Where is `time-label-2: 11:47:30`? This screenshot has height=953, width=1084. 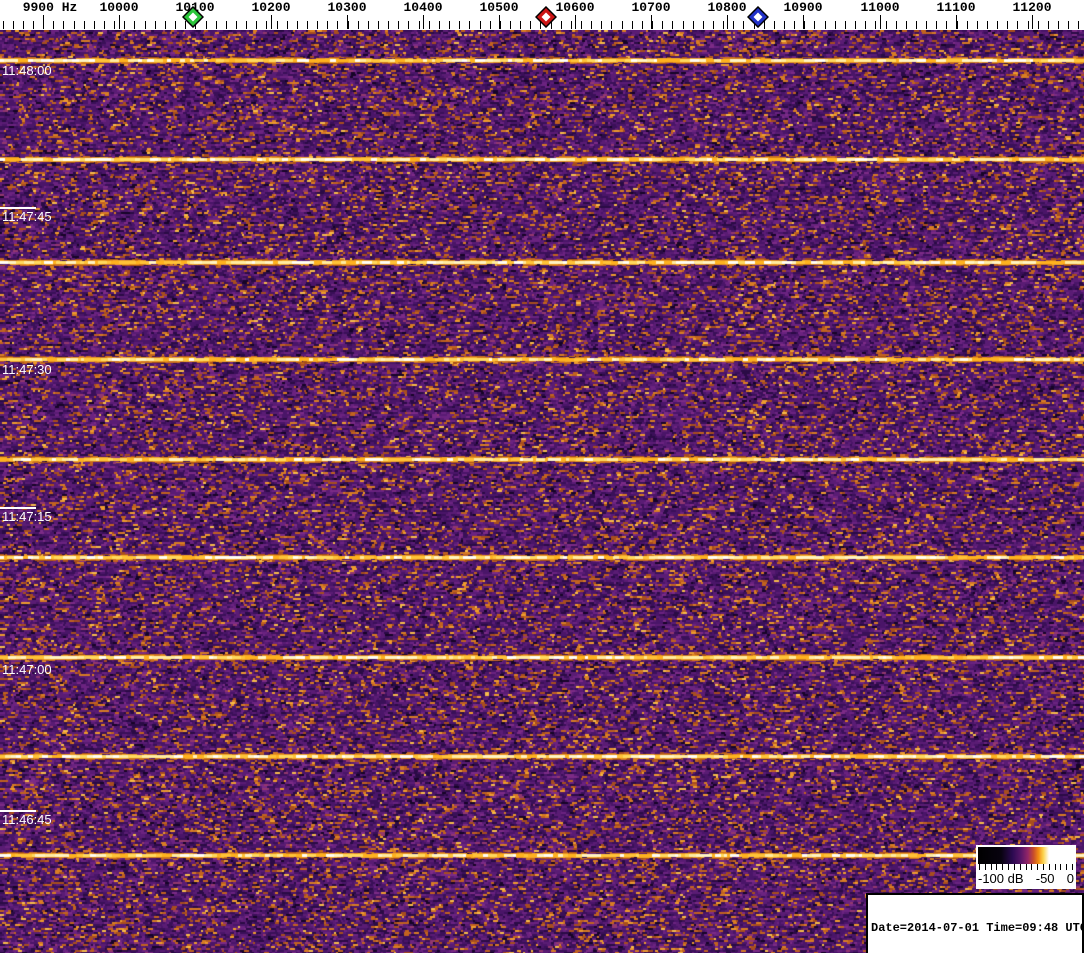
time-label-2: 11:47:30 is located at coordinates (27, 369).